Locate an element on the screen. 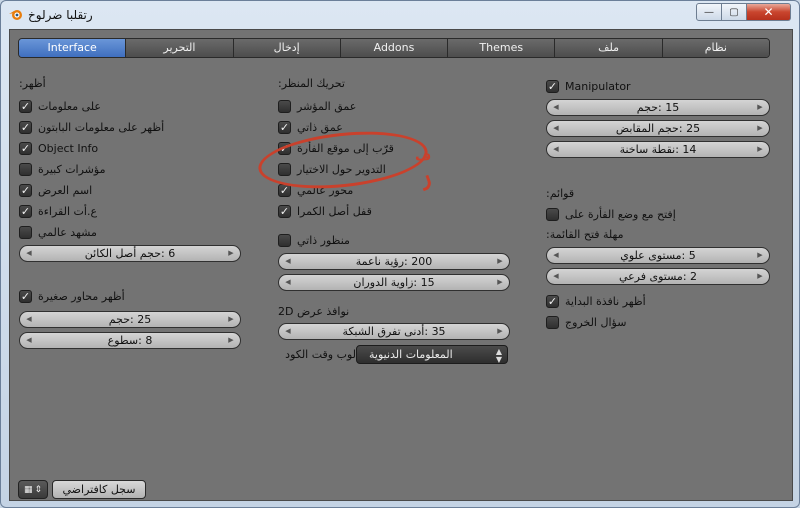 This screenshot has width=800, height=508. save-as-default-button: سجل كافتراضي is located at coordinates (99, 489).